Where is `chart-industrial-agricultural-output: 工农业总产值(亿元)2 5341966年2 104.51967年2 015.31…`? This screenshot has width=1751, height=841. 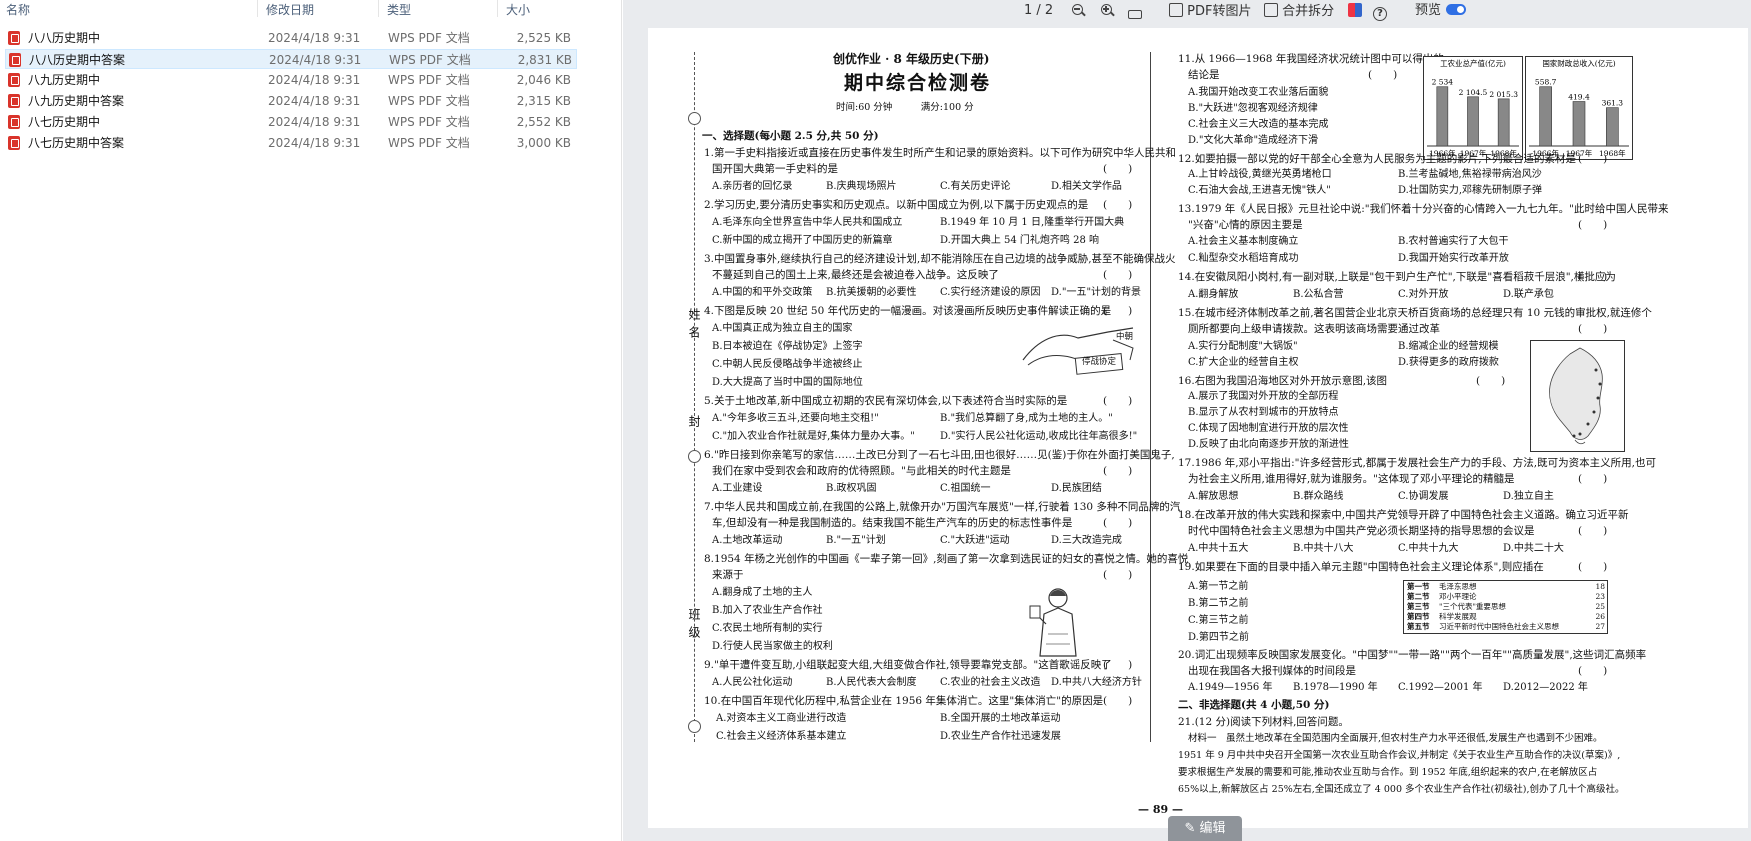
chart-industrial-agricultural-output: 工农业总产值(亿元)2 5341966年2 104.51967年2 015.31… is located at coordinates (1473, 108).